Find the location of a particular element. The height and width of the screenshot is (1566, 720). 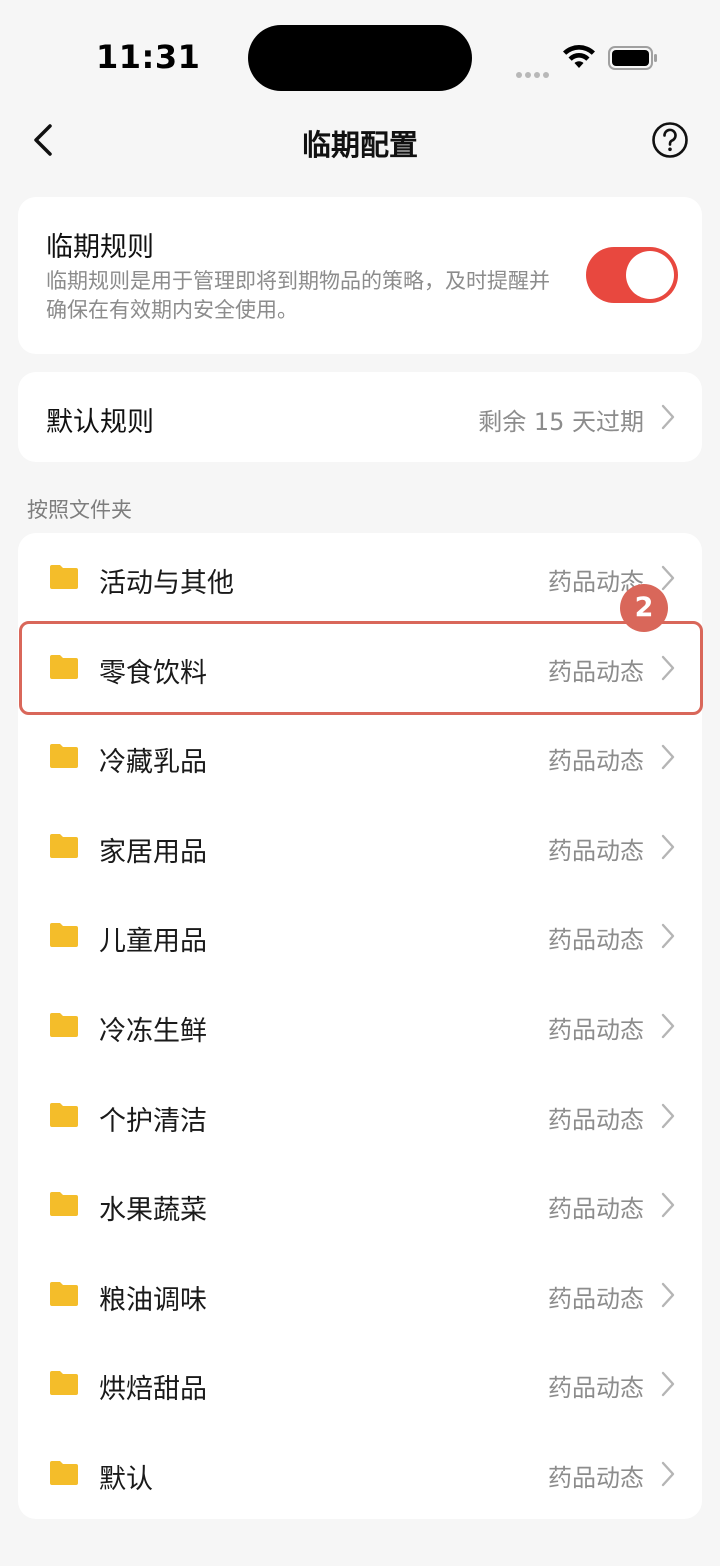

folder-name: 水果蔬菜 is located at coordinates (153, 1211).